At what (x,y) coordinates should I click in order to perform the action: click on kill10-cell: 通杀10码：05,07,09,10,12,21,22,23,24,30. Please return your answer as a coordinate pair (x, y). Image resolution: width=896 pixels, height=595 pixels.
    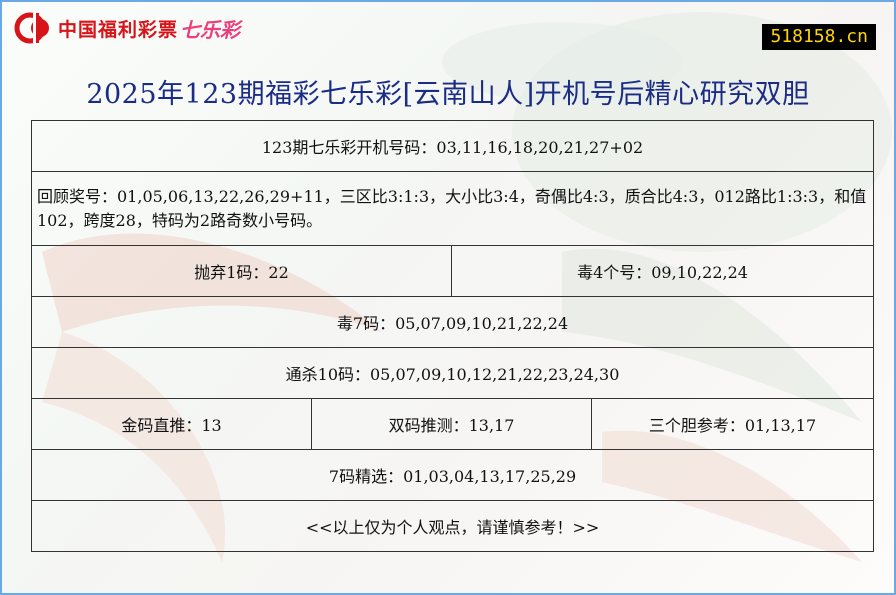
    Looking at the image, I should click on (452, 373).